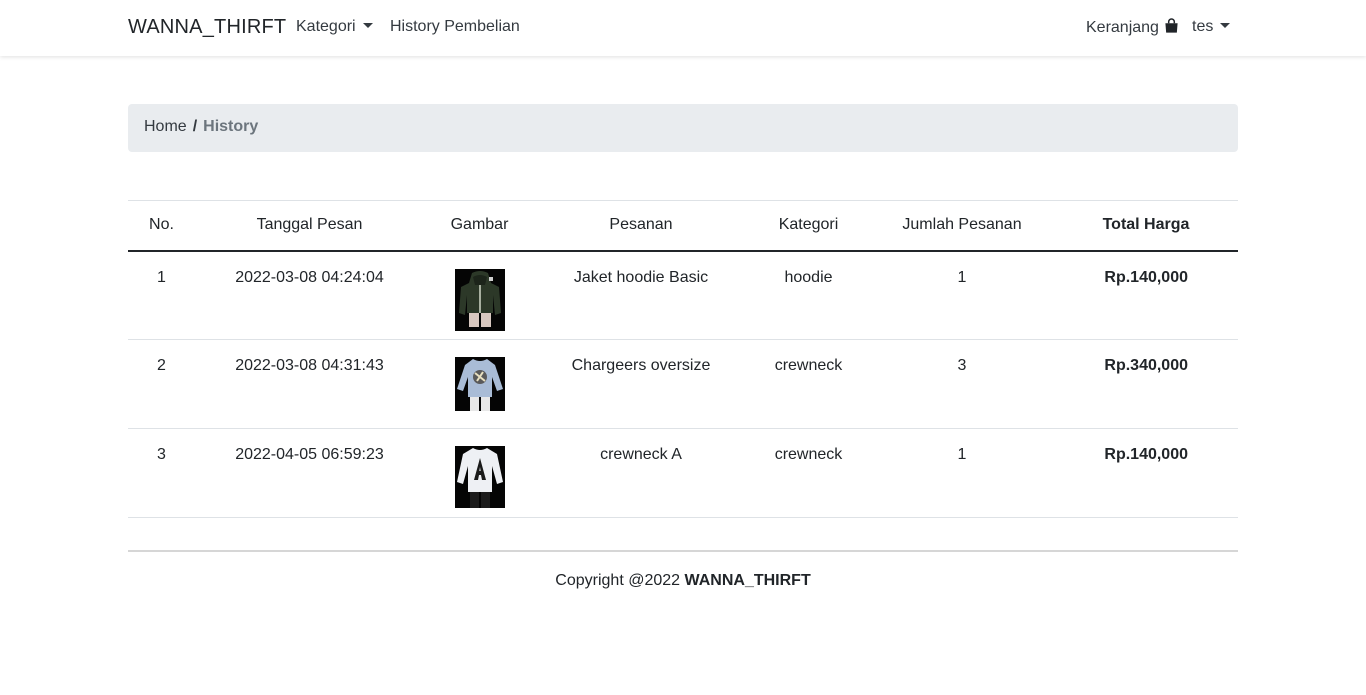  What do you see at coordinates (161, 365) in the screenshot?
I see `cell-no: 2` at bounding box center [161, 365].